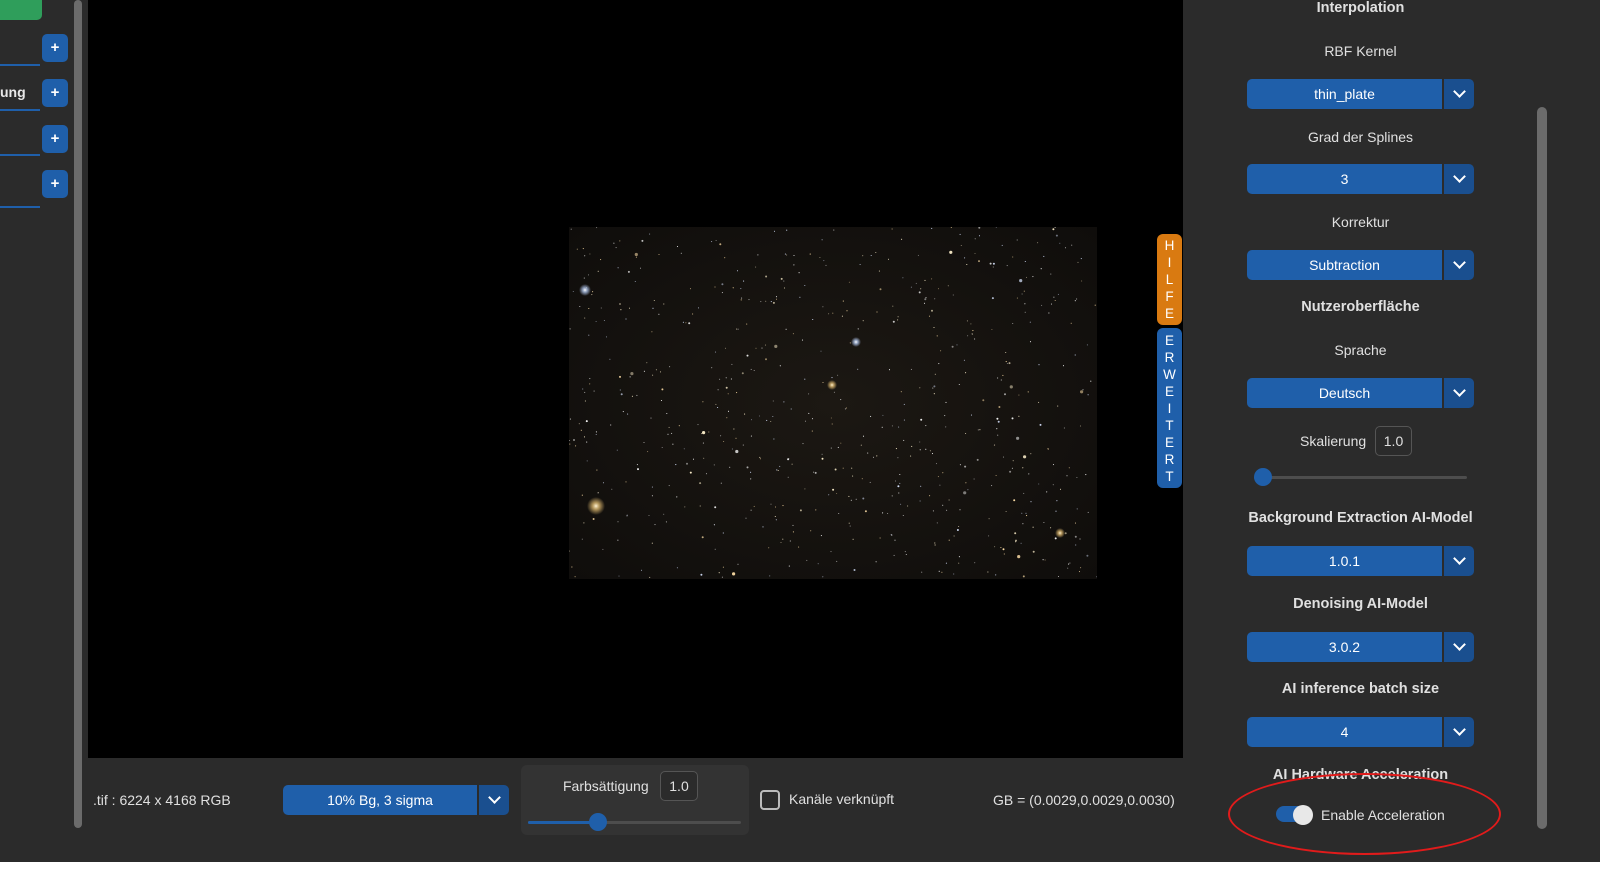  What do you see at coordinates (1542, 468) in the screenshot?
I see `settings-scrollbar` at bounding box center [1542, 468].